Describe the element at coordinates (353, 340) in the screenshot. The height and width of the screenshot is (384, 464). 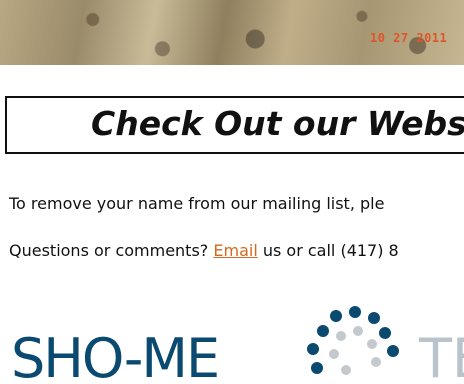
I see `logo-dots-icon` at that location.